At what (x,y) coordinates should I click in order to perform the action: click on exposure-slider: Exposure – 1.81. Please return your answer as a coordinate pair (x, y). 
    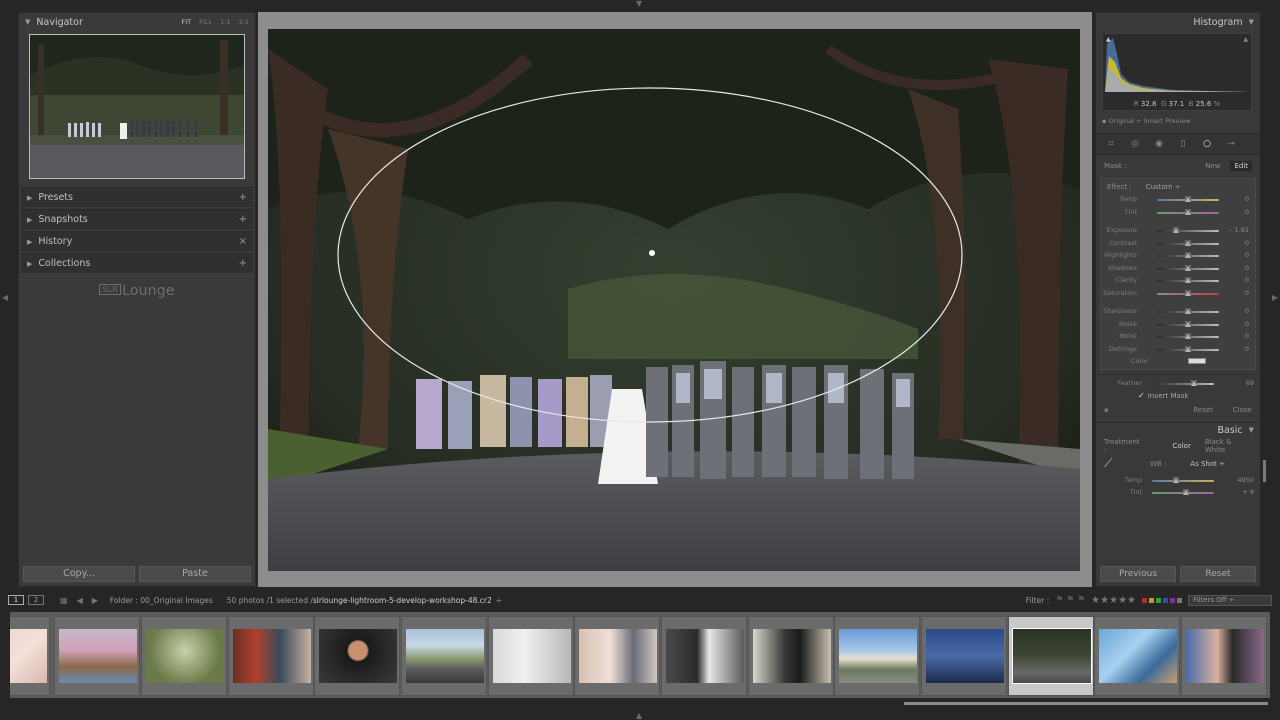
    Looking at the image, I should click on (1178, 230).